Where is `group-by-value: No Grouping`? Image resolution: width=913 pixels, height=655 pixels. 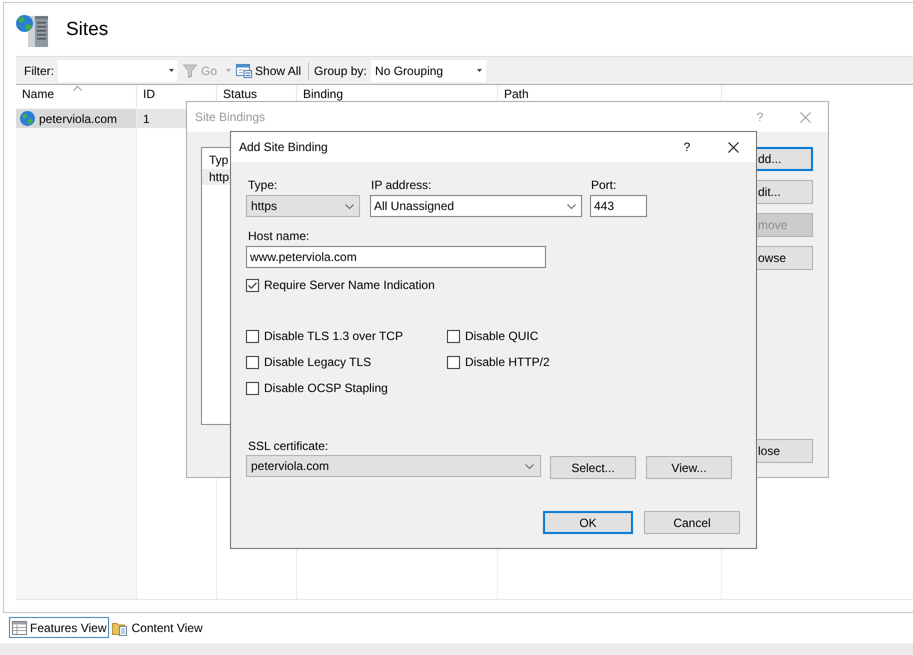 group-by-value: No Grouping is located at coordinates (409, 71).